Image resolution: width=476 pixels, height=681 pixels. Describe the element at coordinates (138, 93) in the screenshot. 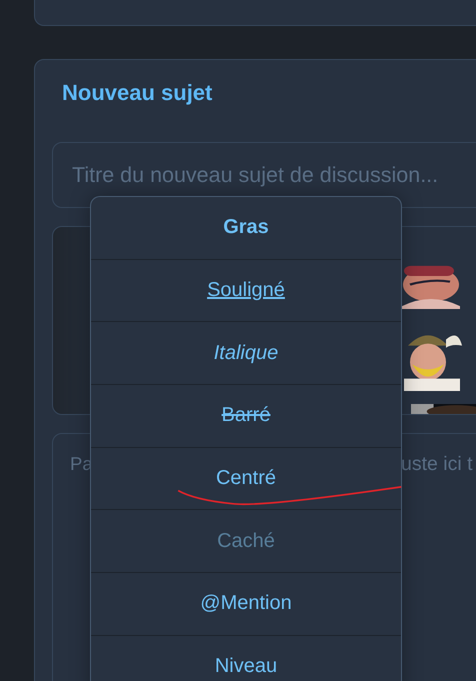

I see `panel-title: Nouveau sujet` at that location.